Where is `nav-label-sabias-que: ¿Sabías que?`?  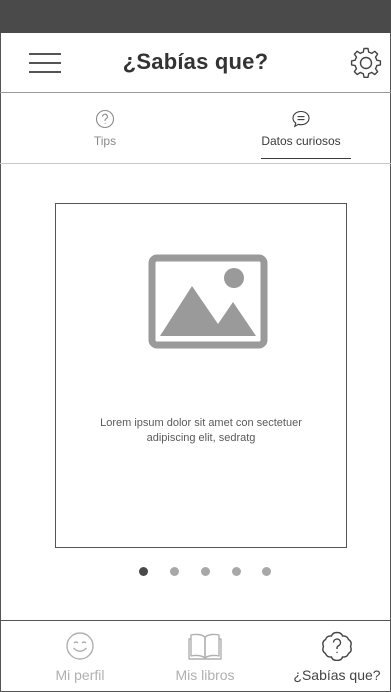 nav-label-sabias-que: ¿Sabías que? is located at coordinates (337, 675).